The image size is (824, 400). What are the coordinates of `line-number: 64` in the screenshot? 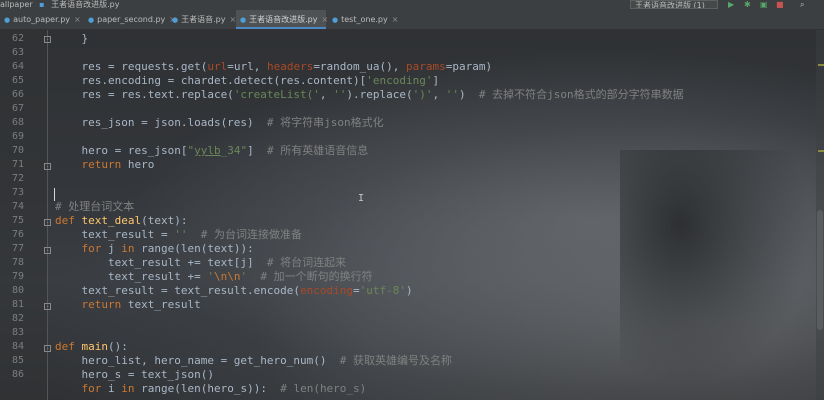 It's located at (17, 66).